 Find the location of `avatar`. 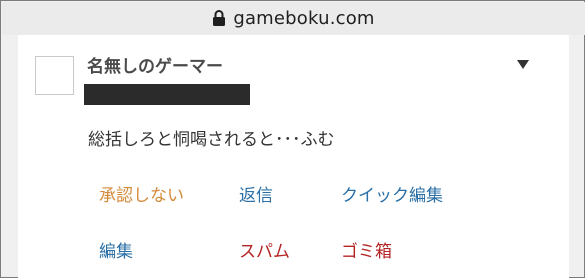

avatar is located at coordinates (54, 75).